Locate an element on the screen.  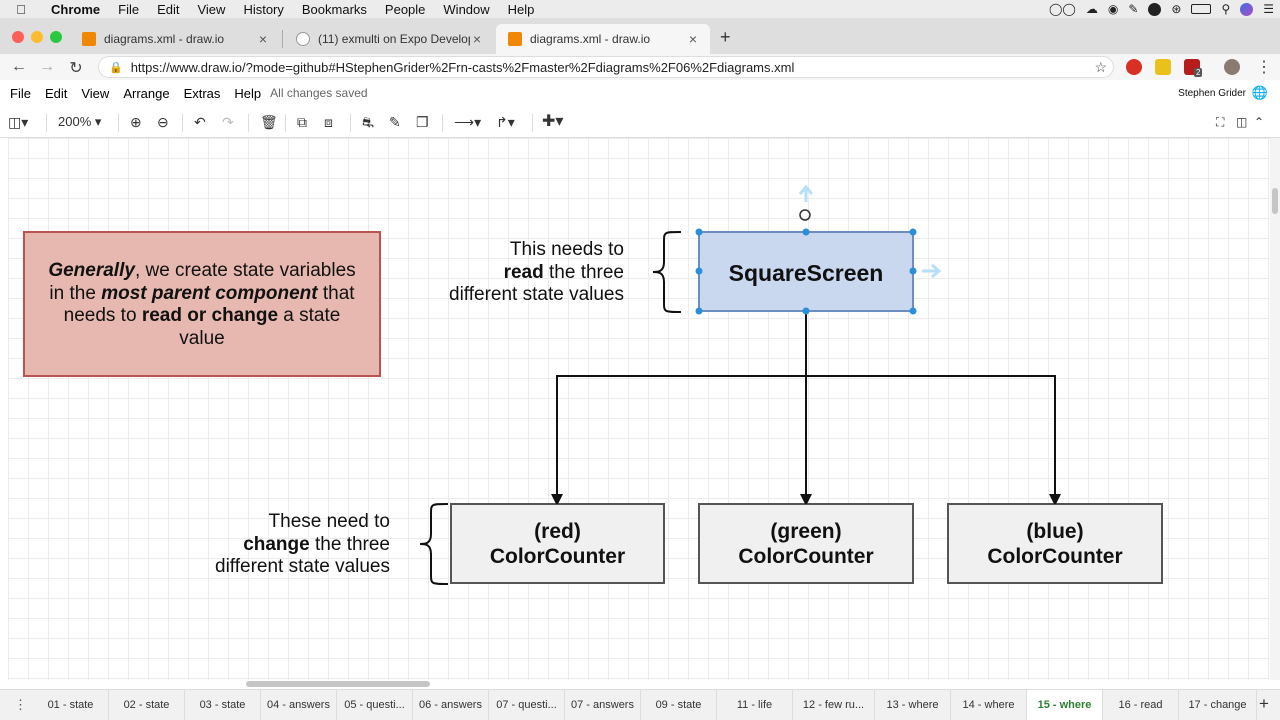
read-brace is located at coordinates (667, 272).